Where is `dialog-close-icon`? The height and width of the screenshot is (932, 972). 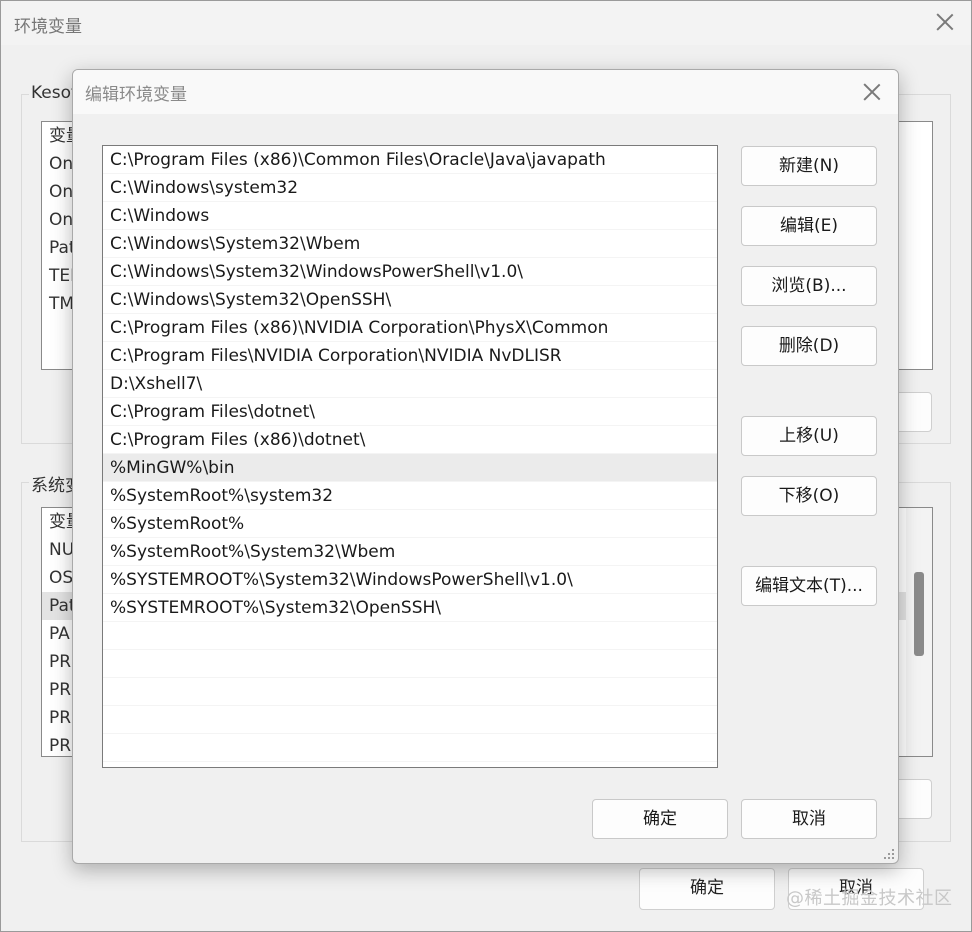
dialog-close-icon is located at coordinates (872, 92).